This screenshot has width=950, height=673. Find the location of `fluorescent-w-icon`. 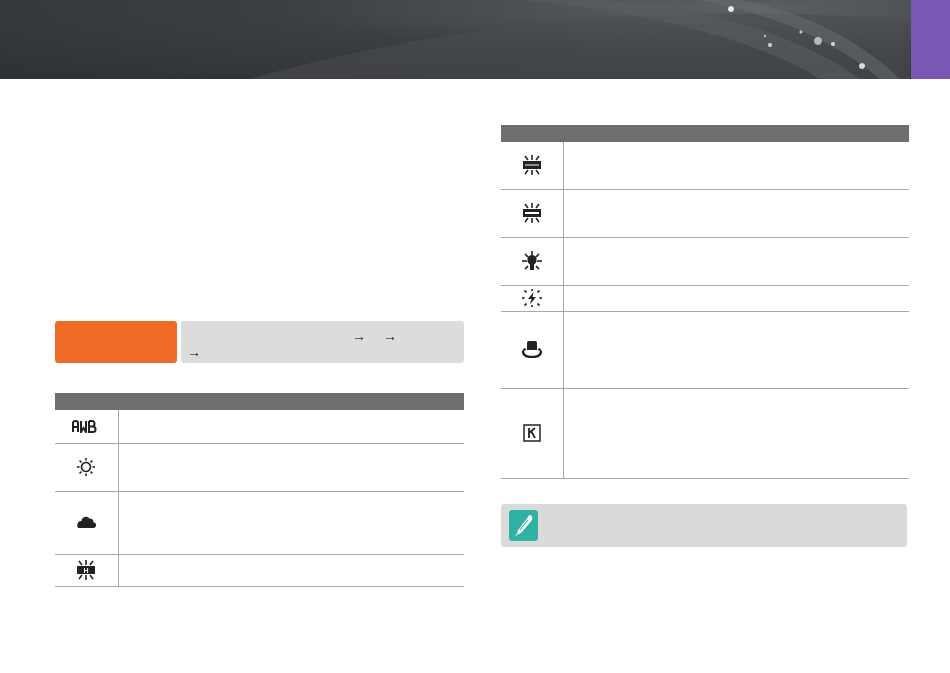

fluorescent-w-icon is located at coordinates (531, 165).